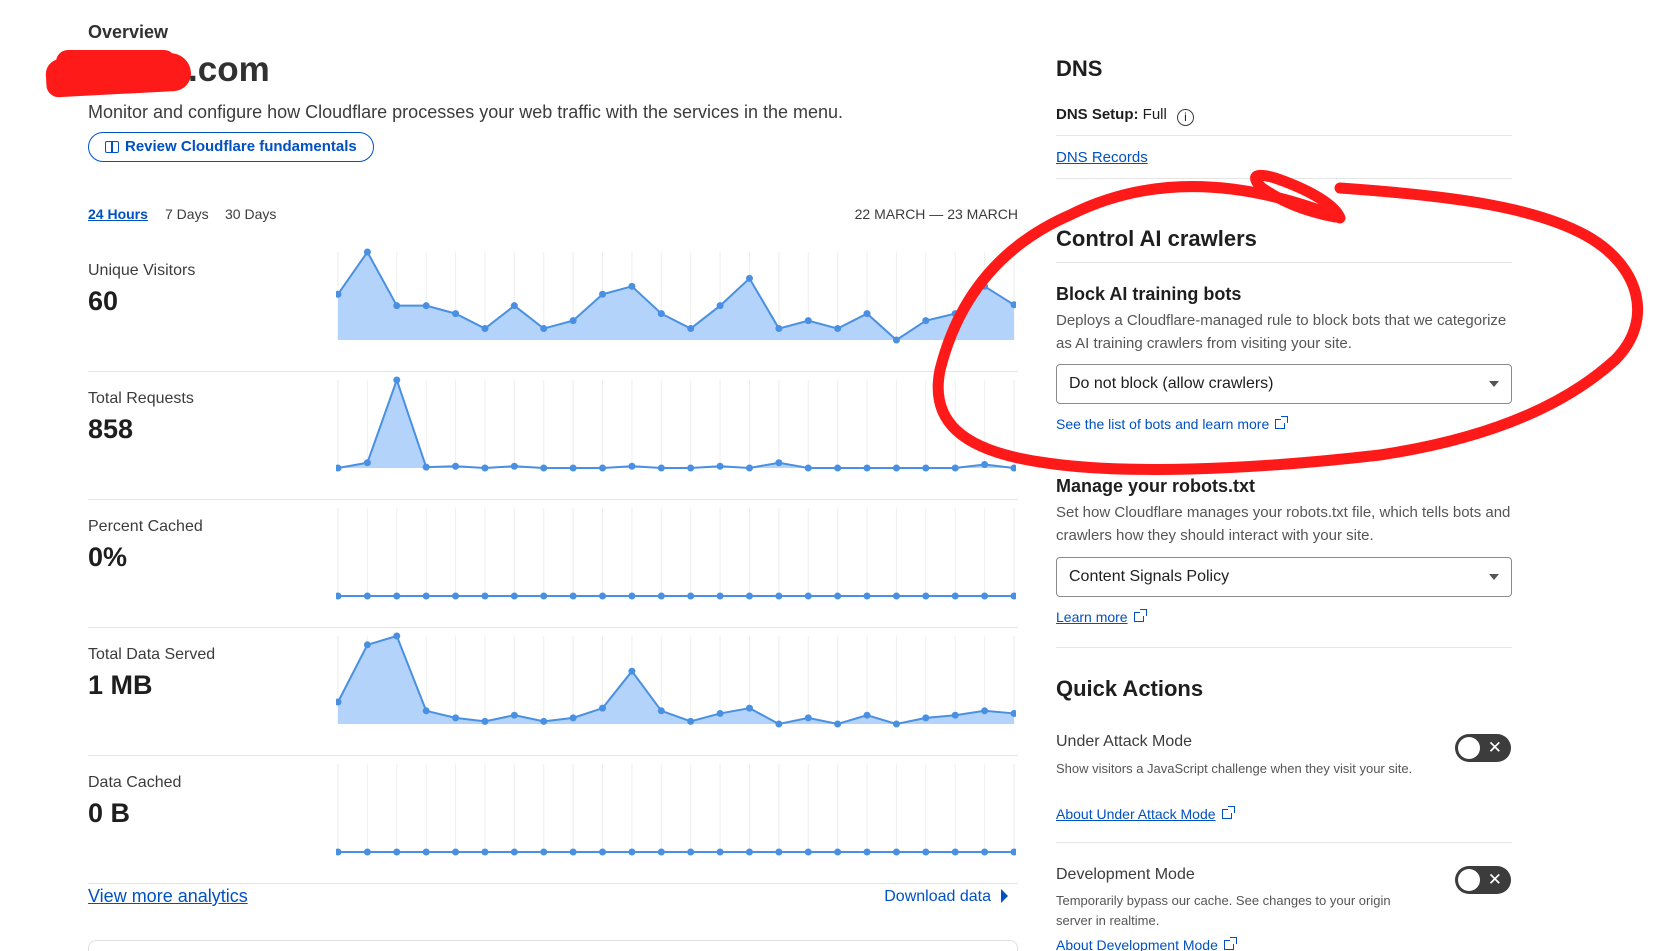 The height and width of the screenshot is (951, 1674). What do you see at coordinates (1186, 117) in the screenshot?
I see `info-icon: i` at bounding box center [1186, 117].